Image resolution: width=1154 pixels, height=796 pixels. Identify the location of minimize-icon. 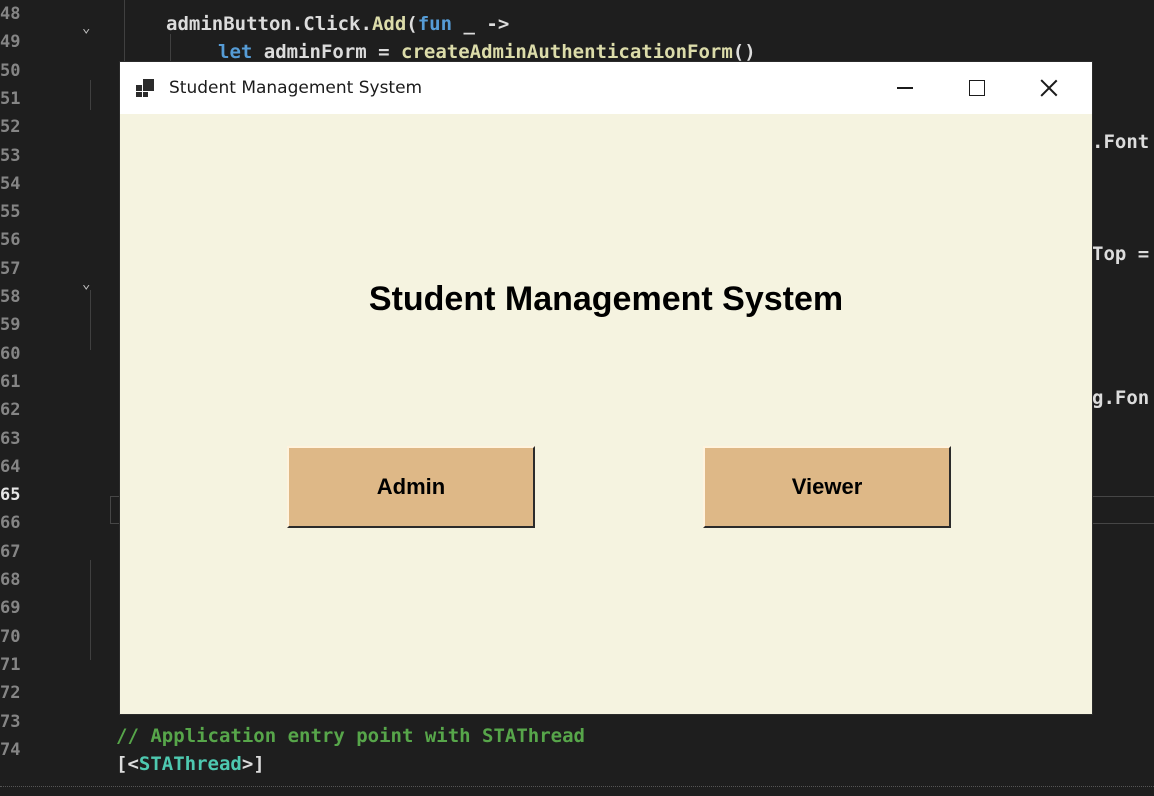
(905, 88).